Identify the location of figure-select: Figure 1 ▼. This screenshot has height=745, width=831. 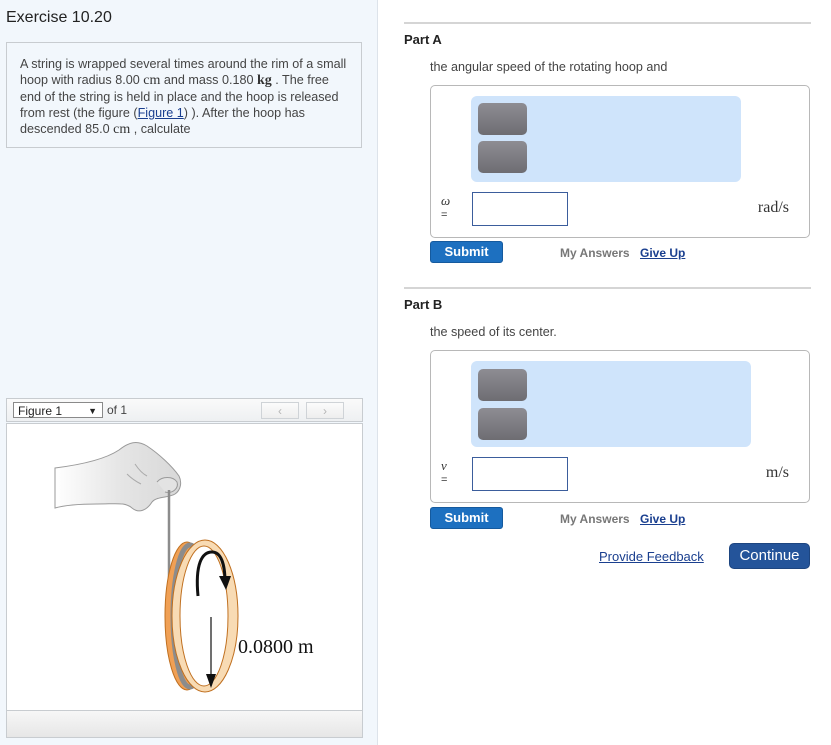
(58, 410).